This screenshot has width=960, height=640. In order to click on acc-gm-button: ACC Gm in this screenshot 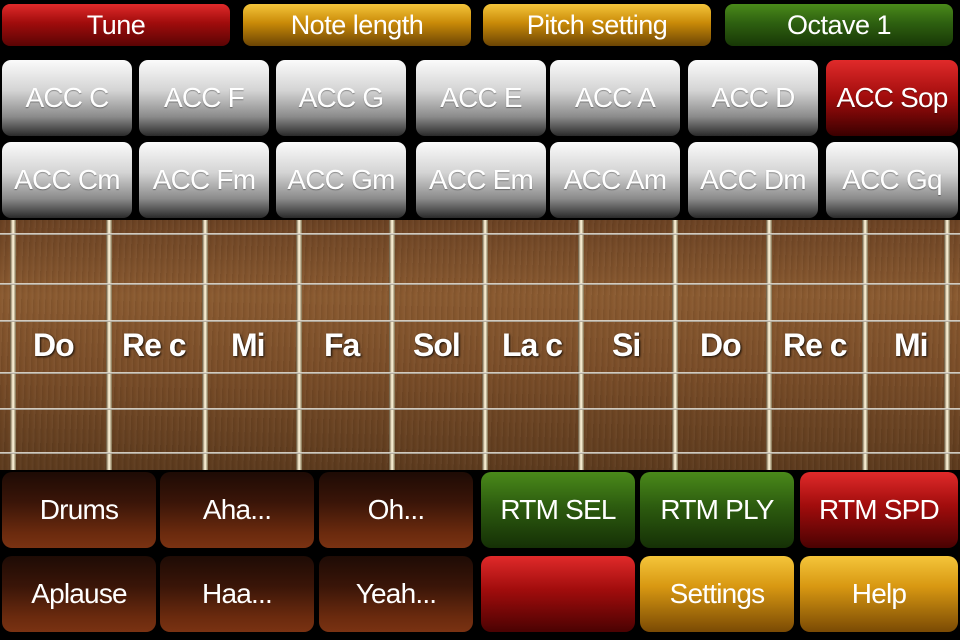, I will do `click(341, 180)`.